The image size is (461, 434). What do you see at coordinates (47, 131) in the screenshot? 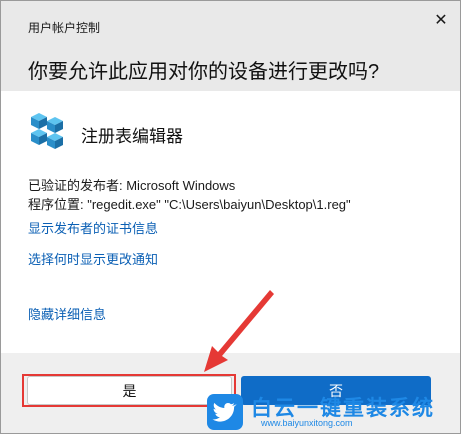
I see `regedit-icon` at bounding box center [47, 131].